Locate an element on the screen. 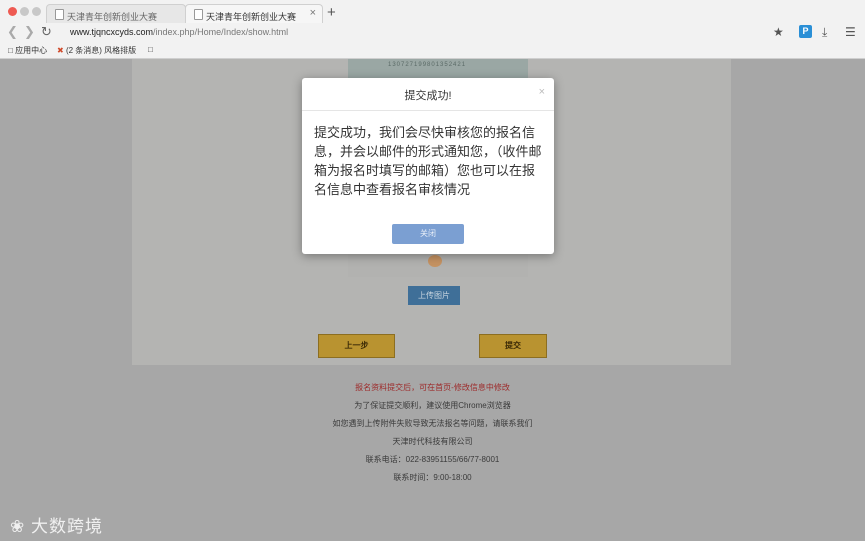  upload-image-button: 上传图片 is located at coordinates (434, 295).